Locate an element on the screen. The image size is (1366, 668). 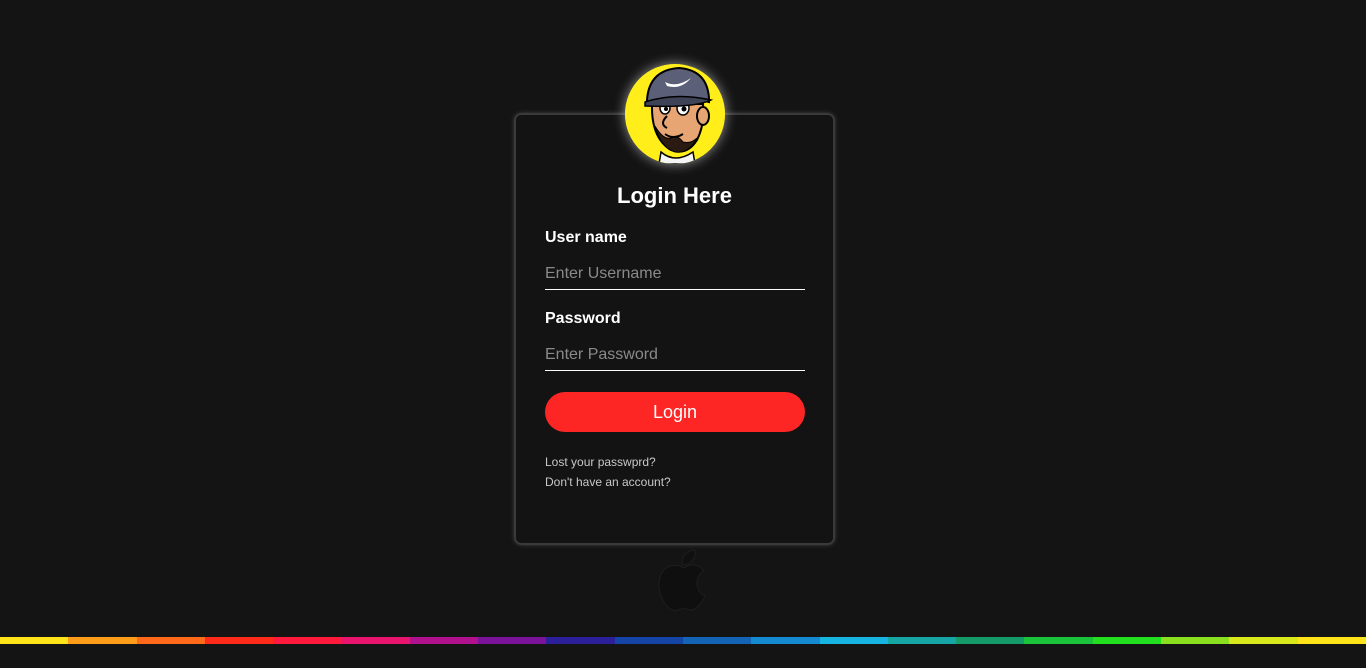
password-input is located at coordinates (675, 355).